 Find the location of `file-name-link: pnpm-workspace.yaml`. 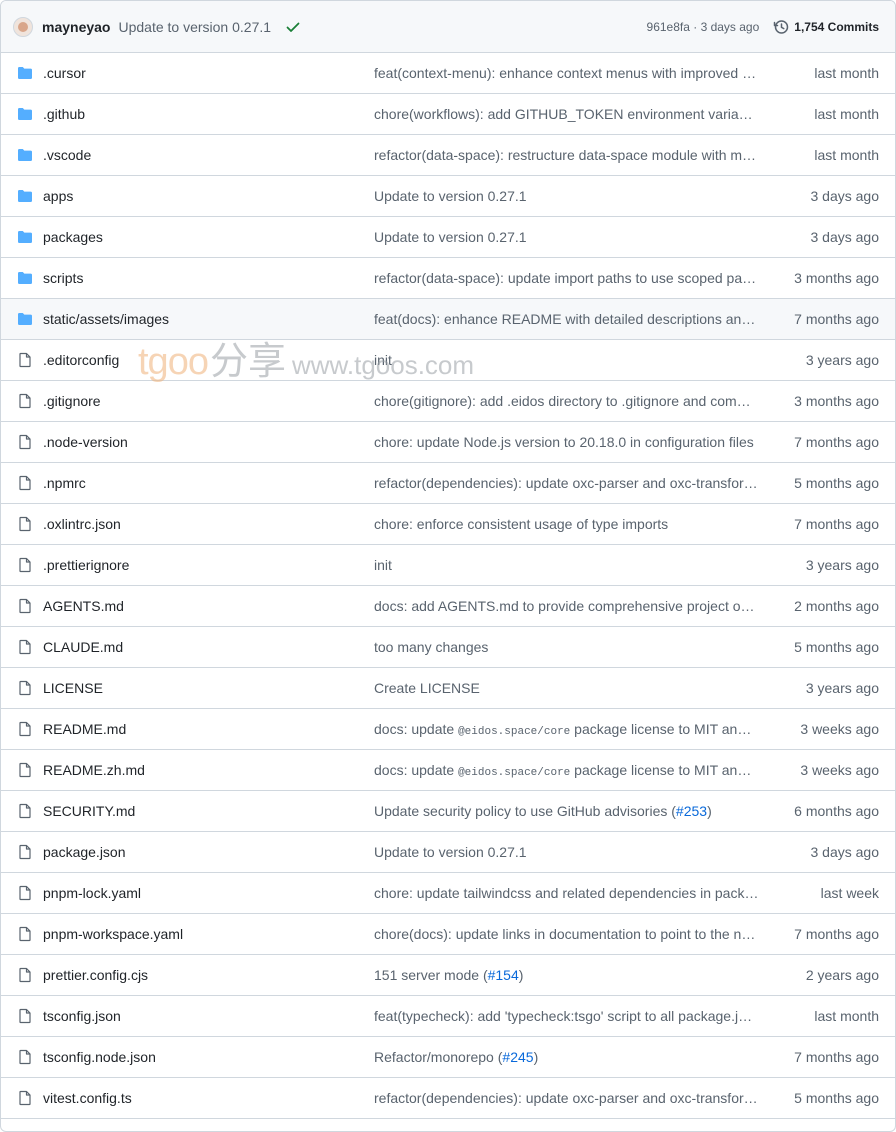

file-name-link: pnpm-workspace.yaml is located at coordinates (208, 934).